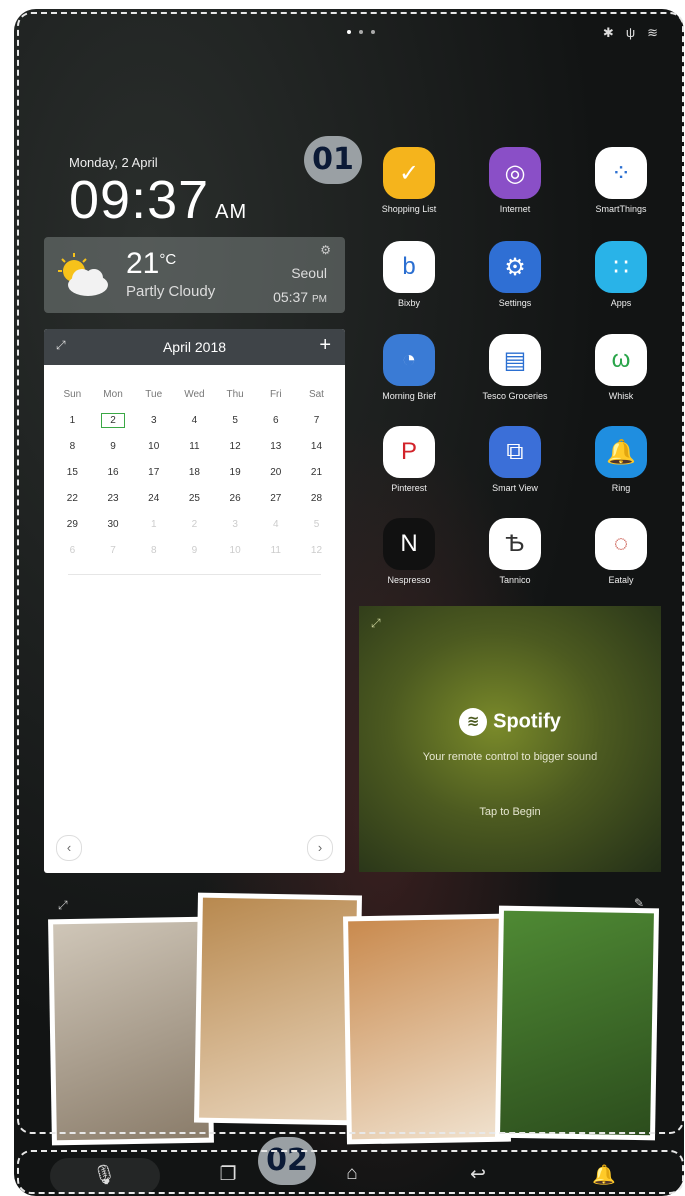 This screenshot has height=1196, width=685. Describe the element at coordinates (316, 476) in the screenshot. I see `calendar-day: 21` at that location.